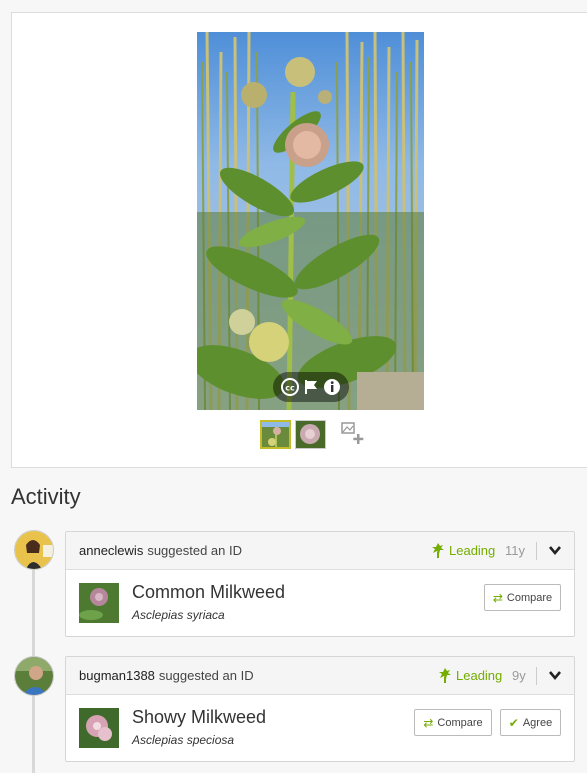  Describe the element at coordinates (111, 550) in the screenshot. I see `user-link: anneclewis` at that location.